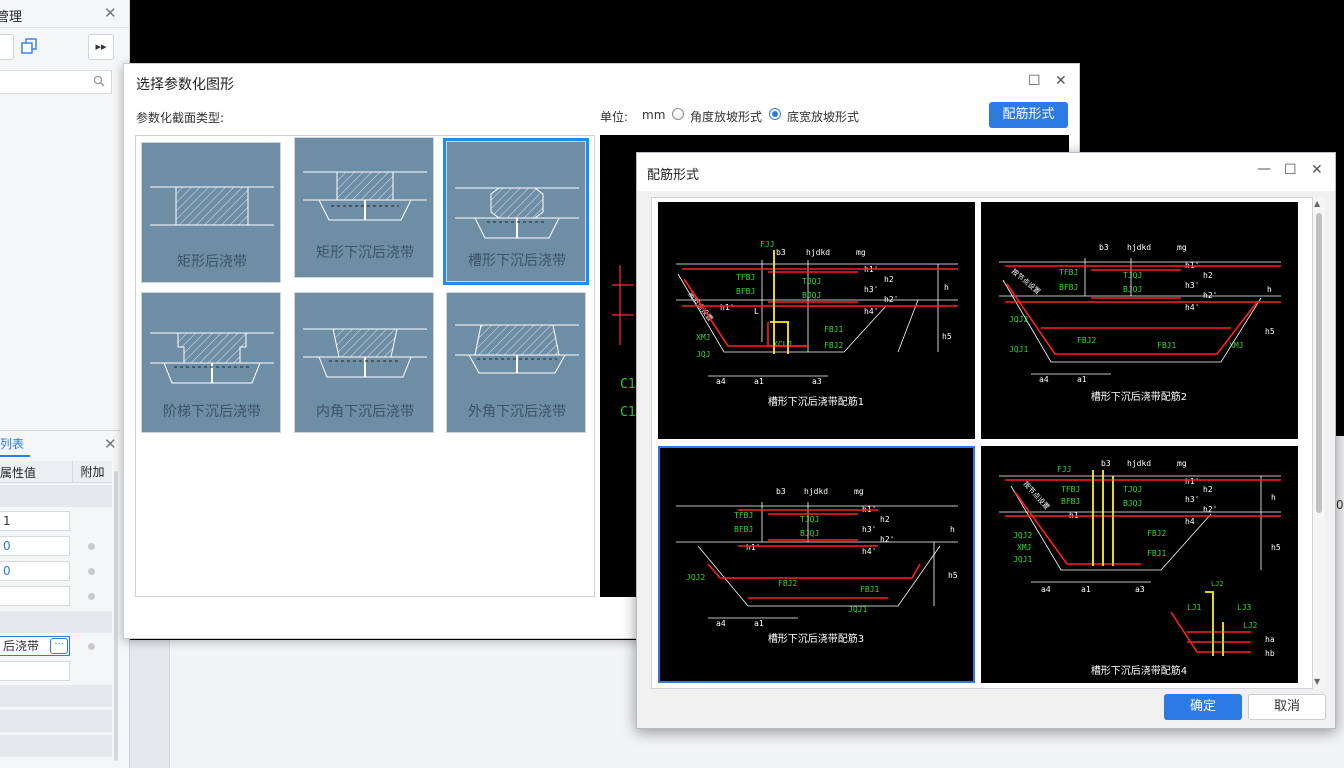  What do you see at coordinates (1317, 203) in the screenshot?
I see `scroll-up-icon: ▲` at bounding box center [1317, 203].